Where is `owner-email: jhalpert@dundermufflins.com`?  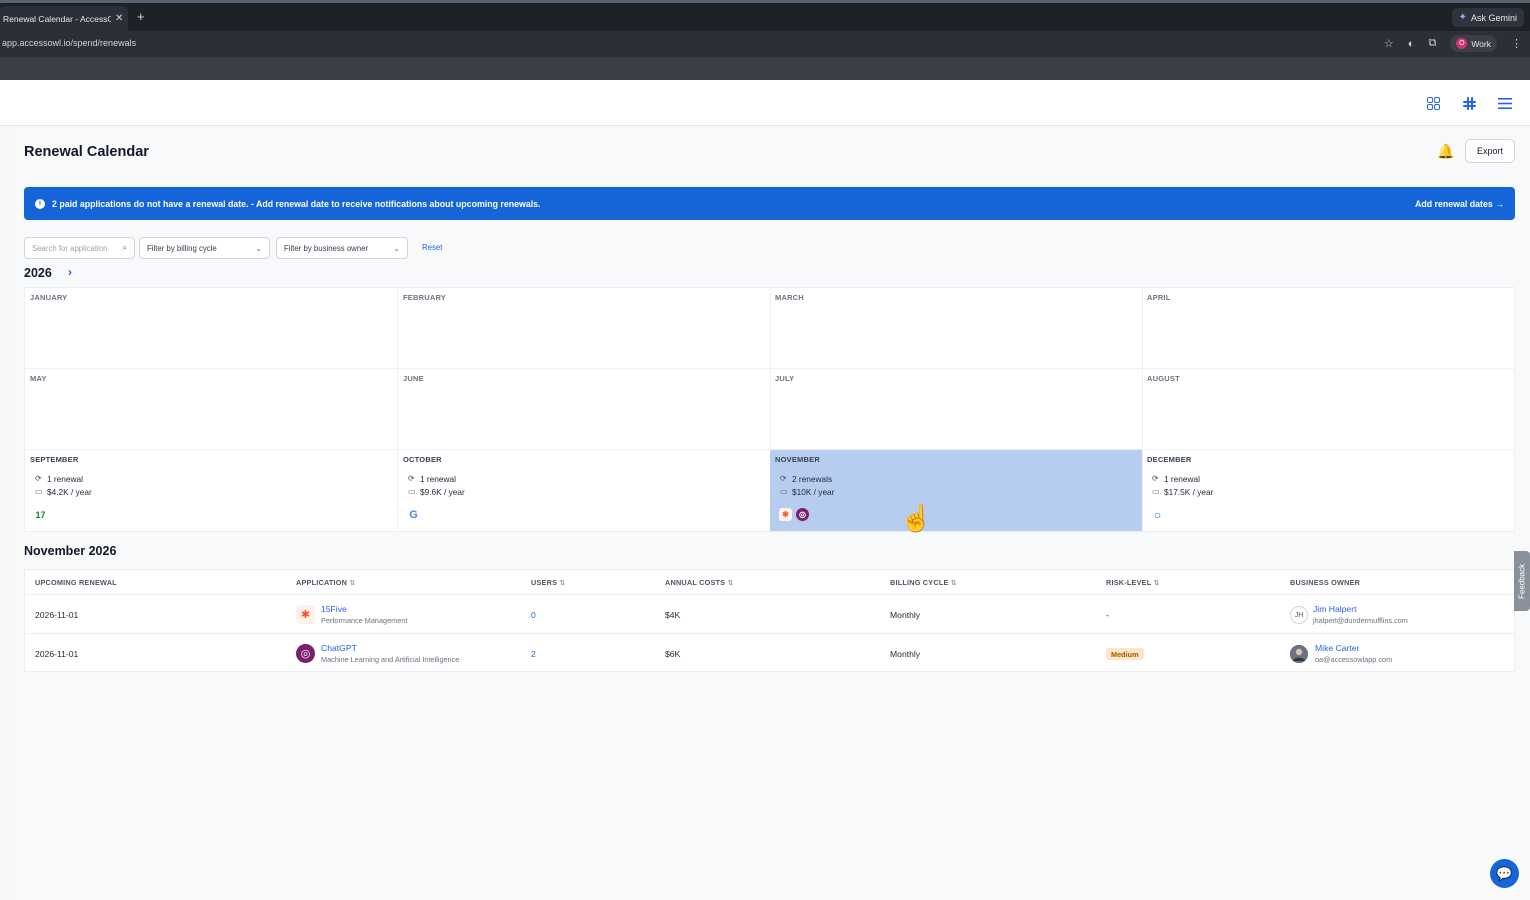
owner-email: jhalpert@dundermufflins.com is located at coordinates (1360, 620).